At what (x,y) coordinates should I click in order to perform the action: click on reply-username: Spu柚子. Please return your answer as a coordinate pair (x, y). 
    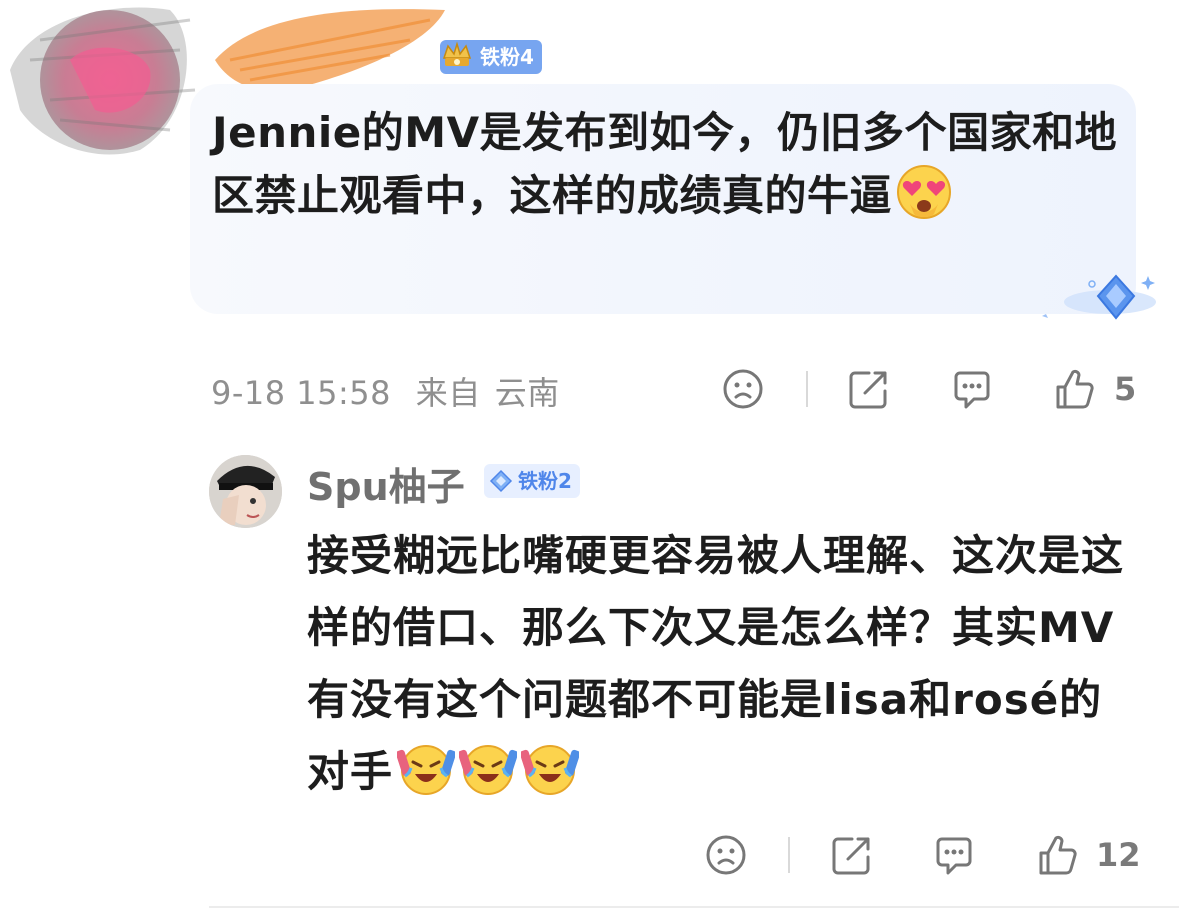
    Looking at the image, I should click on (386, 483).